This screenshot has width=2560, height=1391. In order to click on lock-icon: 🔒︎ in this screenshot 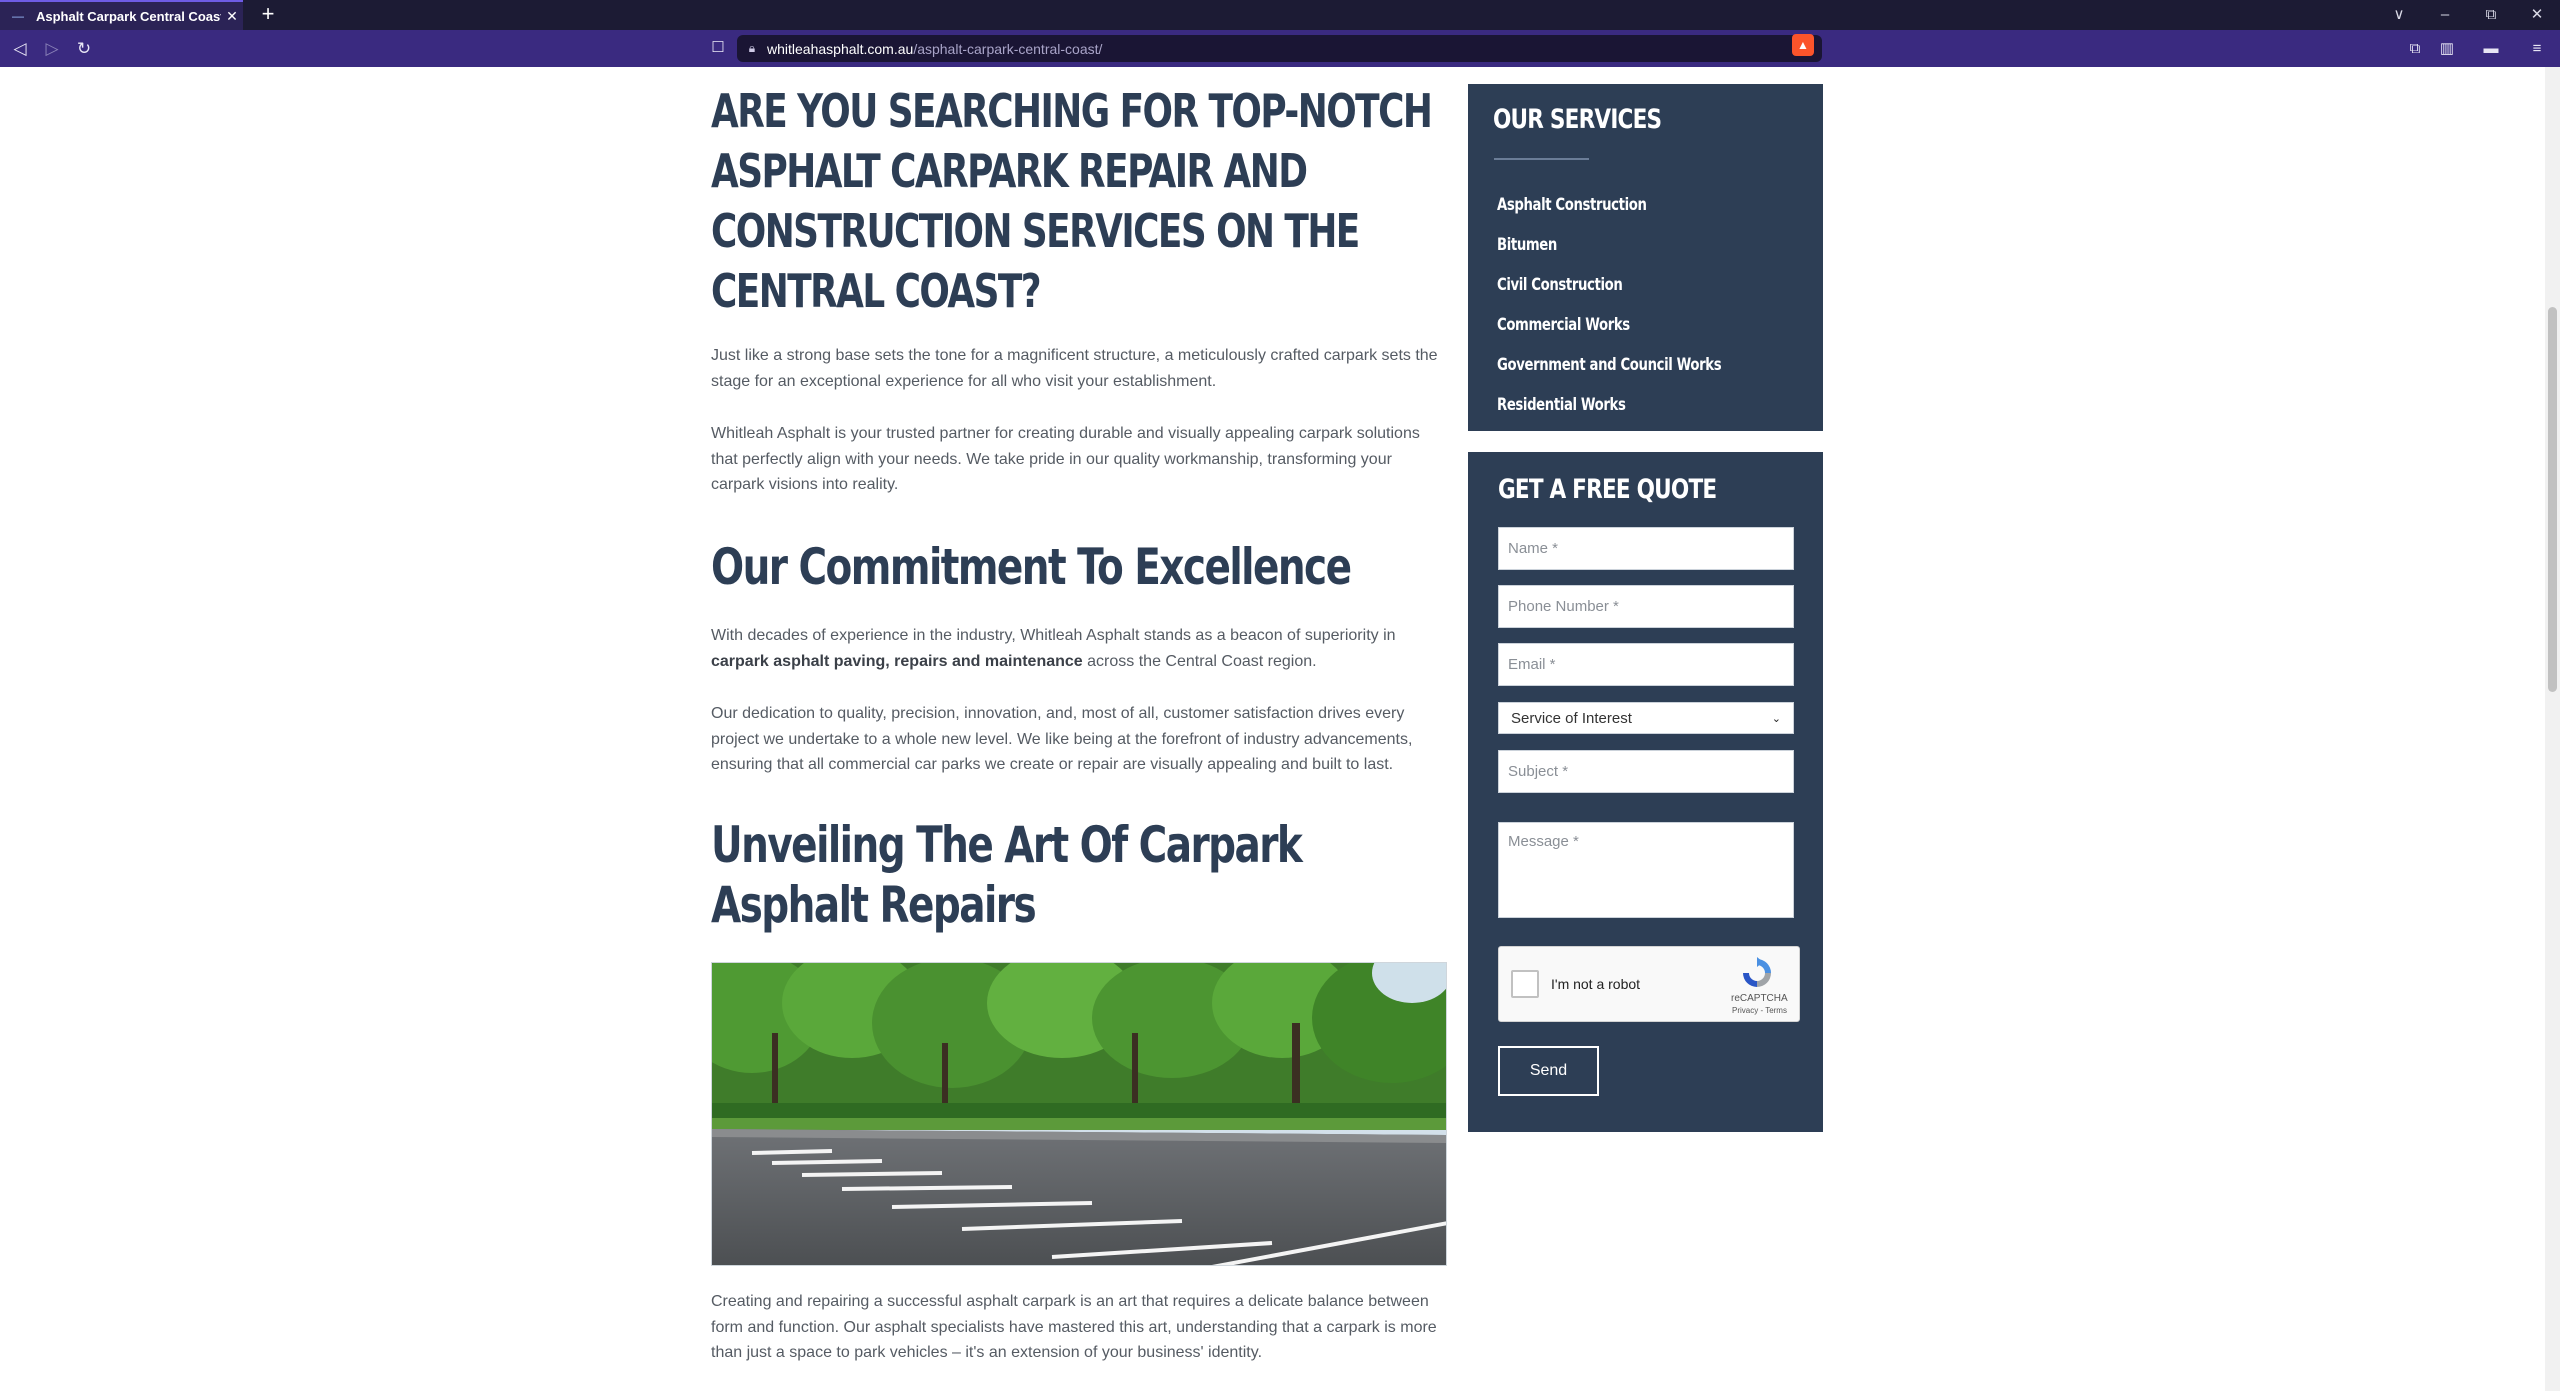, I will do `click(752, 48)`.